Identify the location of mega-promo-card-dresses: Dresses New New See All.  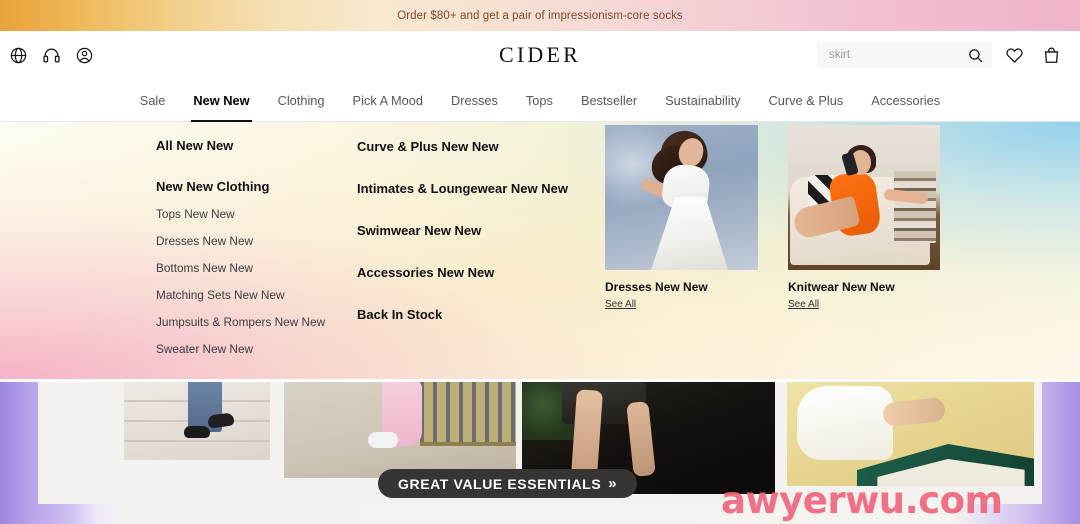
(681, 218).